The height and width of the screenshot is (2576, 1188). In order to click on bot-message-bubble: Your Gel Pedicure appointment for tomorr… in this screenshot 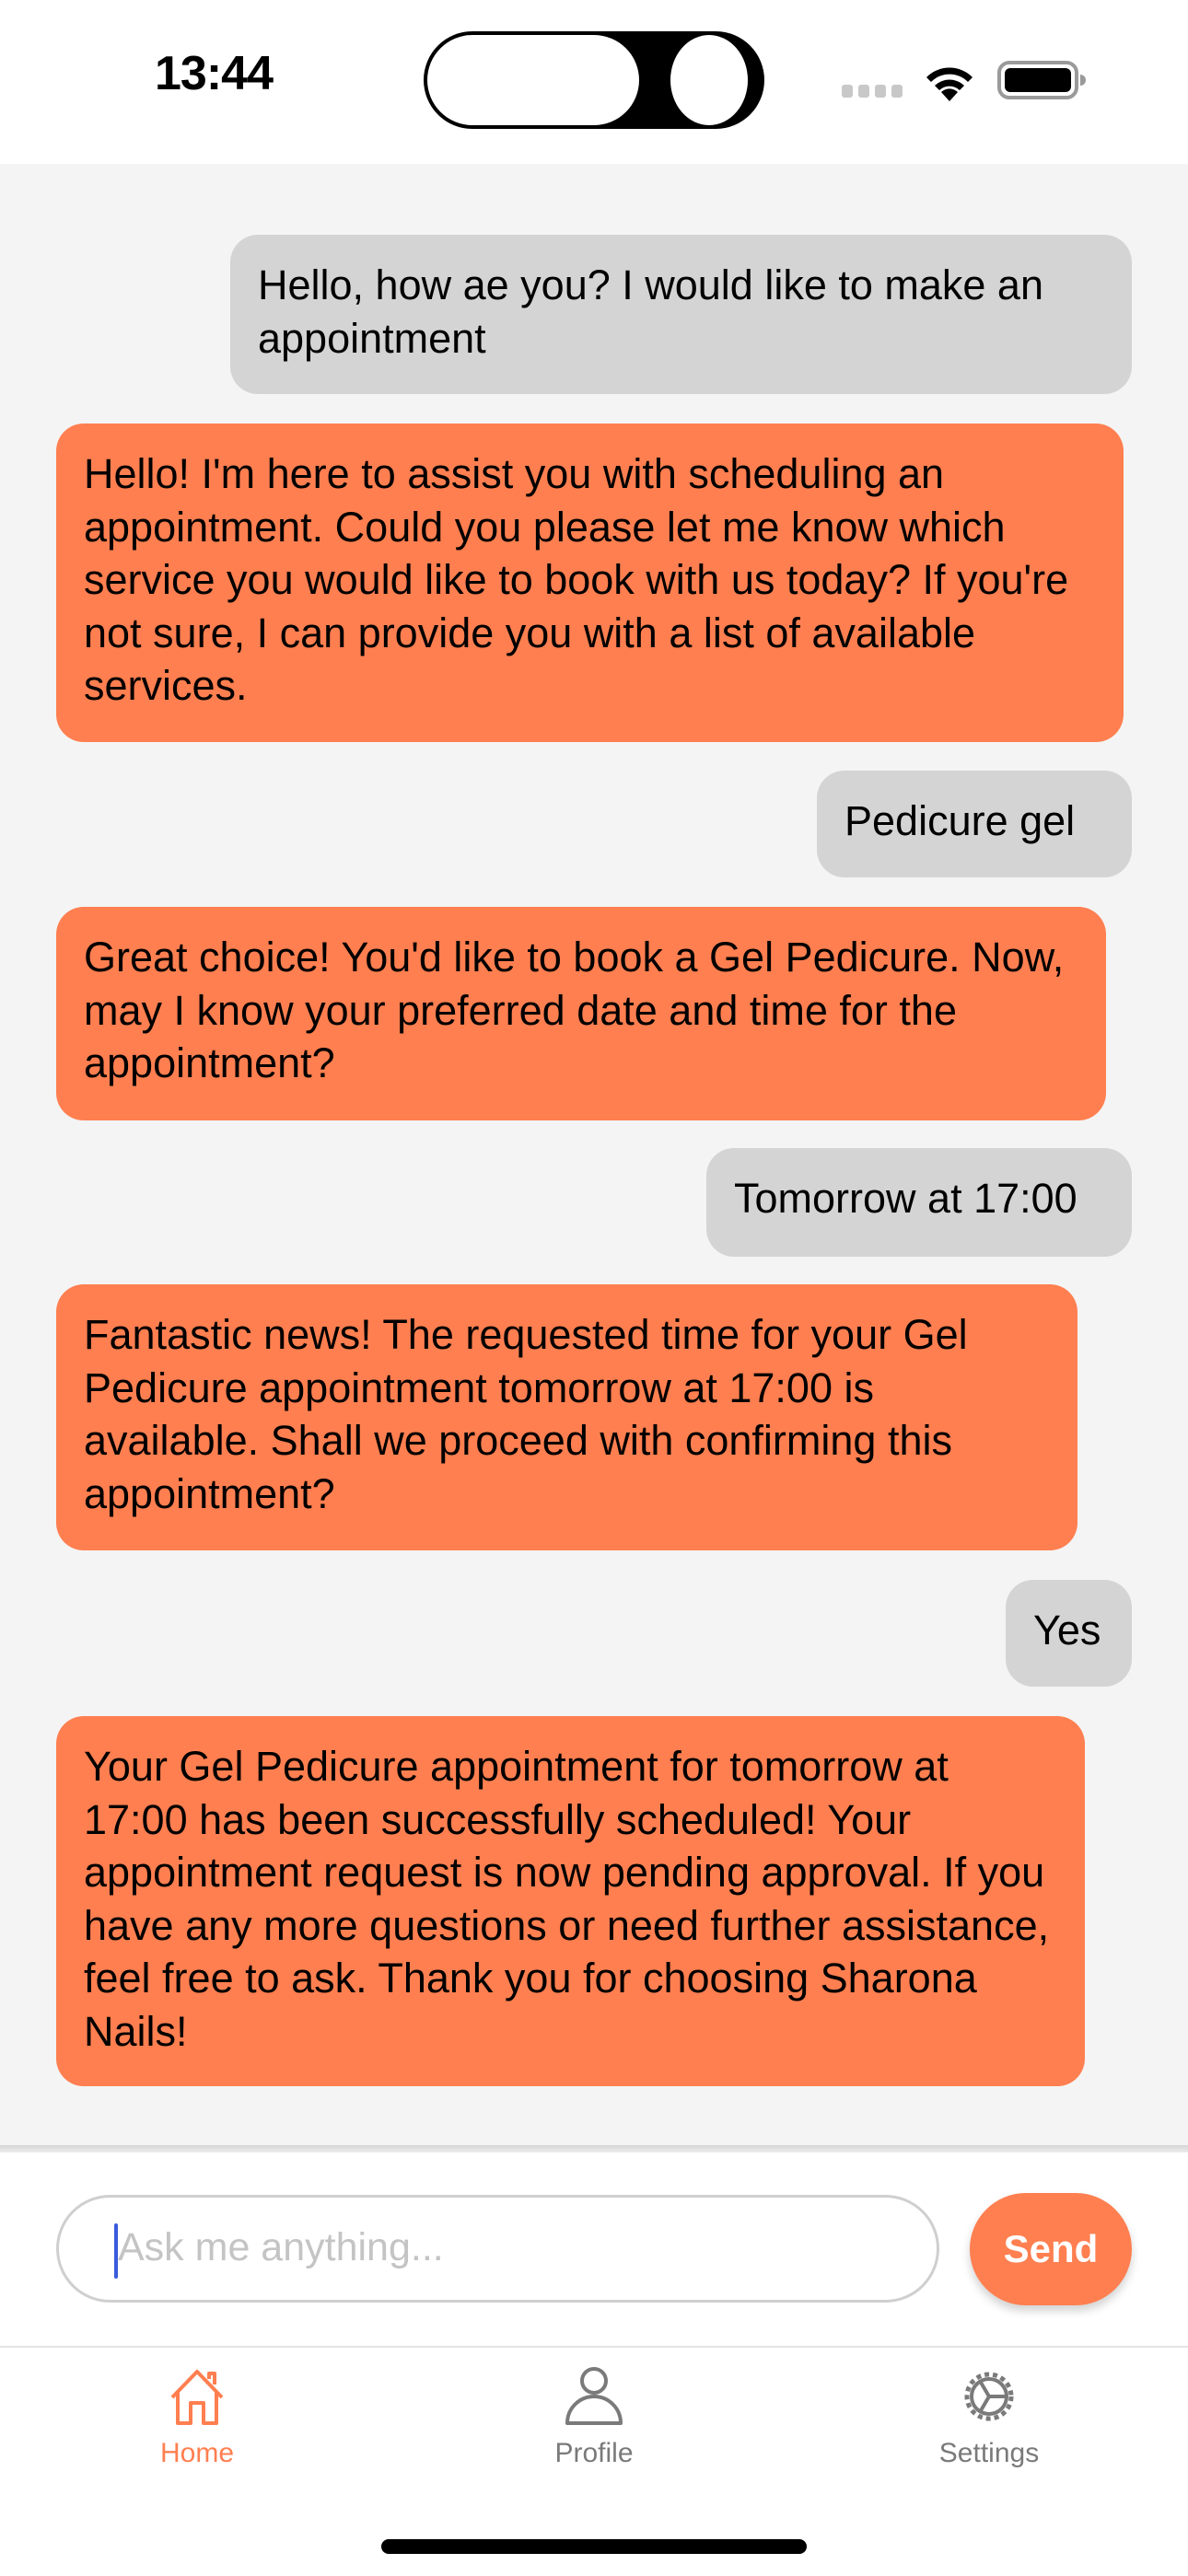, I will do `click(570, 1901)`.